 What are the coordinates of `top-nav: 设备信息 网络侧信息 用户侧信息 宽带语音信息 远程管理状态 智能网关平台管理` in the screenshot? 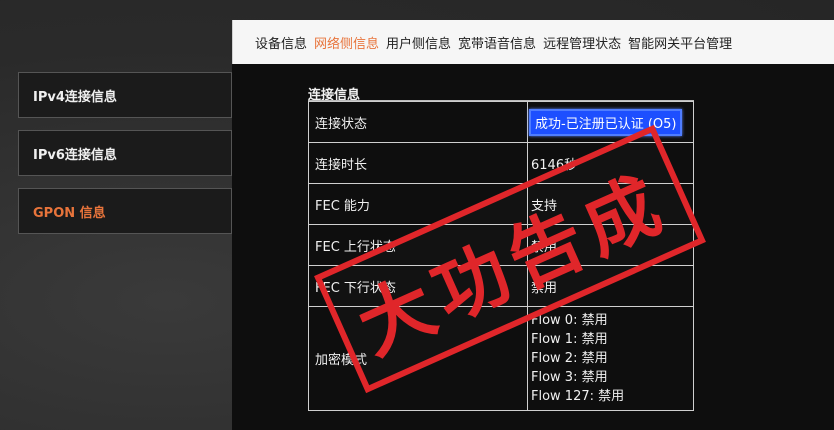 It's located at (533, 42).